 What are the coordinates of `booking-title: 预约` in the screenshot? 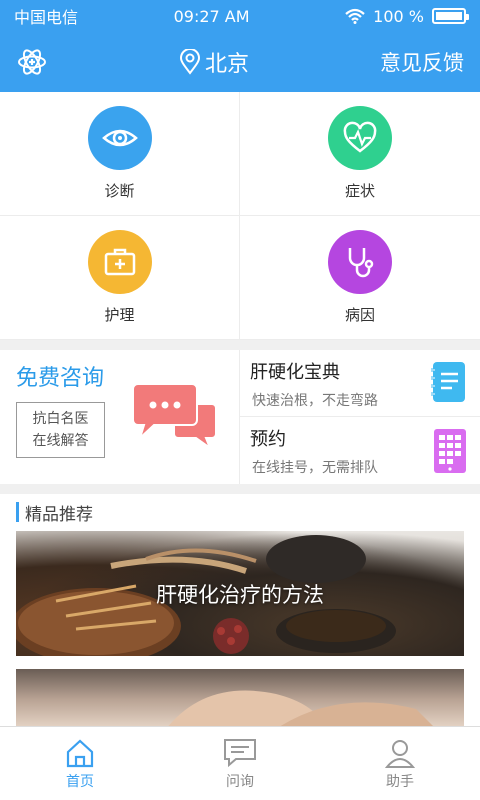 It's located at (268, 439).